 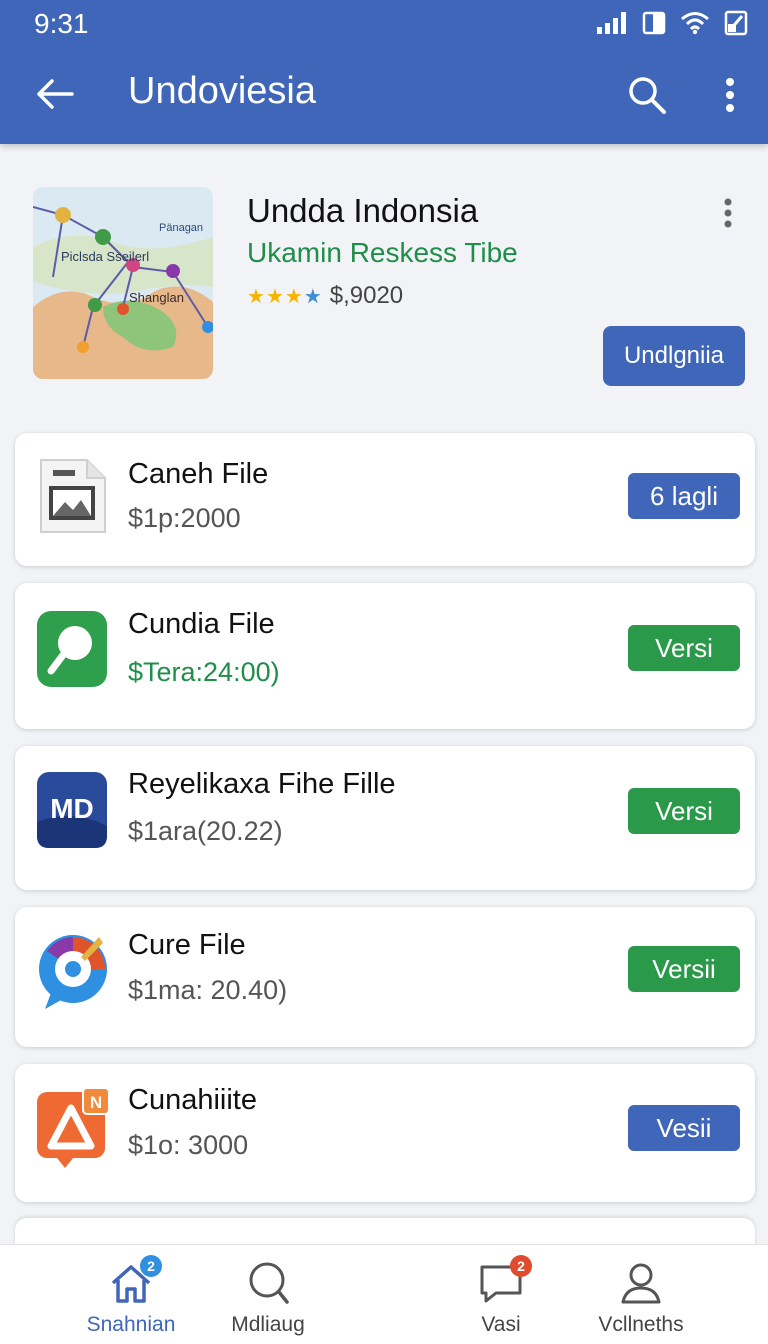 I want to click on arrow-left-icon, so click(x=55, y=94).